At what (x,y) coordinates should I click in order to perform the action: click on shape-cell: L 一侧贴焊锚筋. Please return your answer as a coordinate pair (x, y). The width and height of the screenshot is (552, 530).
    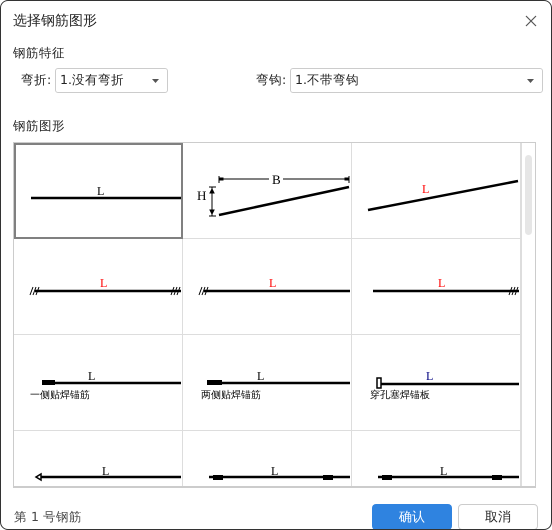
    Looking at the image, I should click on (98, 383).